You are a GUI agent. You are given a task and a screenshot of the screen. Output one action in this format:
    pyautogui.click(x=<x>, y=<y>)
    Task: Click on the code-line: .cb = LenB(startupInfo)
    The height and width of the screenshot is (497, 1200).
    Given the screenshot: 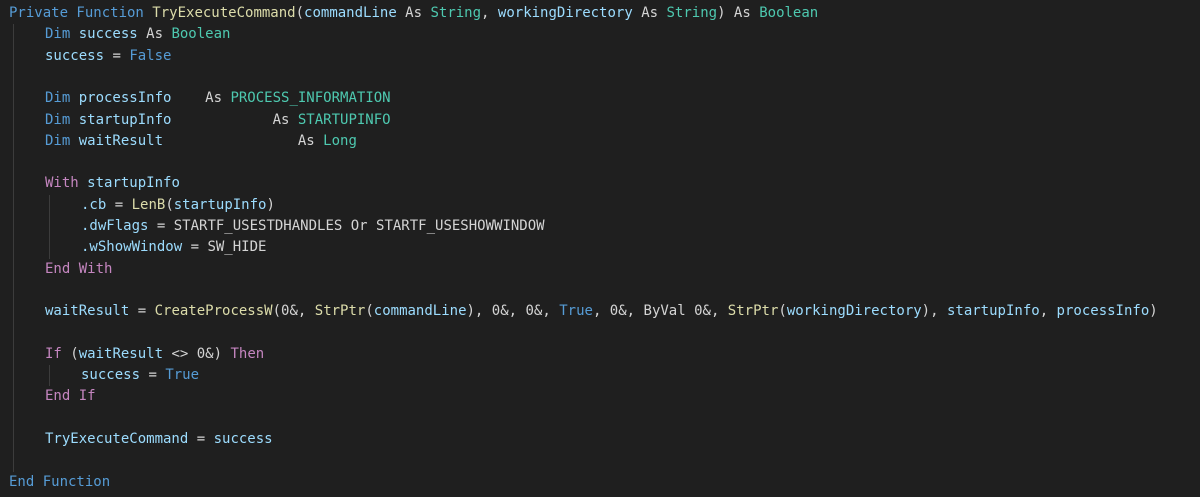 What is the action you would take?
    pyautogui.click(x=178, y=205)
    